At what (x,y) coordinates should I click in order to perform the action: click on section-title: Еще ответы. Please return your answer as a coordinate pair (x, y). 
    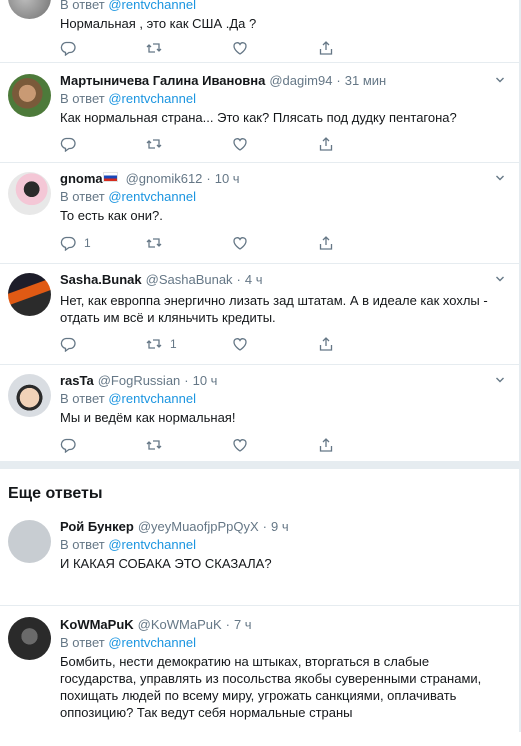
    Looking at the image, I should click on (55, 493).